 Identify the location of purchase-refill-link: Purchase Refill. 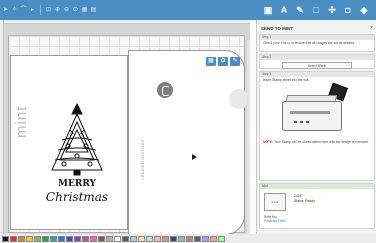
(274, 221).